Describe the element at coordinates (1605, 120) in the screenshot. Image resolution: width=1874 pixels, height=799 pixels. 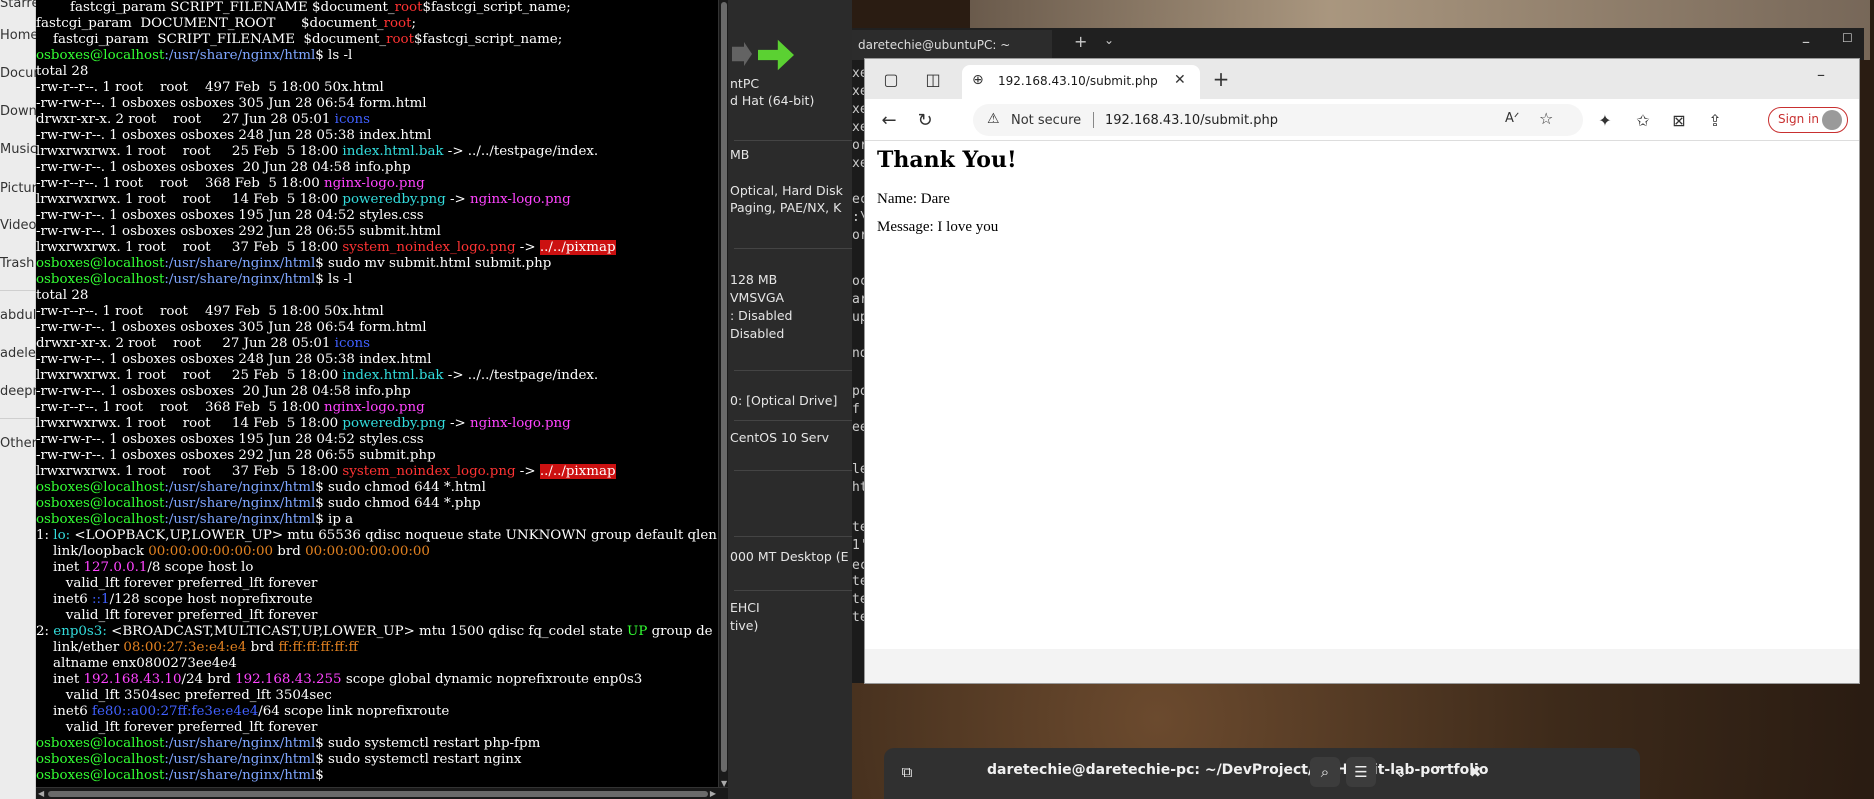
I see `extensions-icon: ✦` at that location.